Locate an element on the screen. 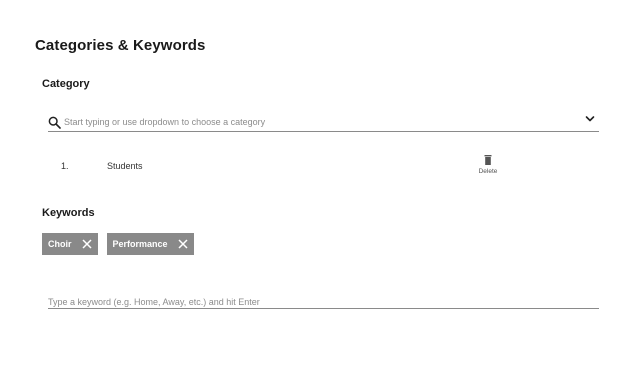  keyword-chip-list: Choir Performance is located at coordinates (118, 244).